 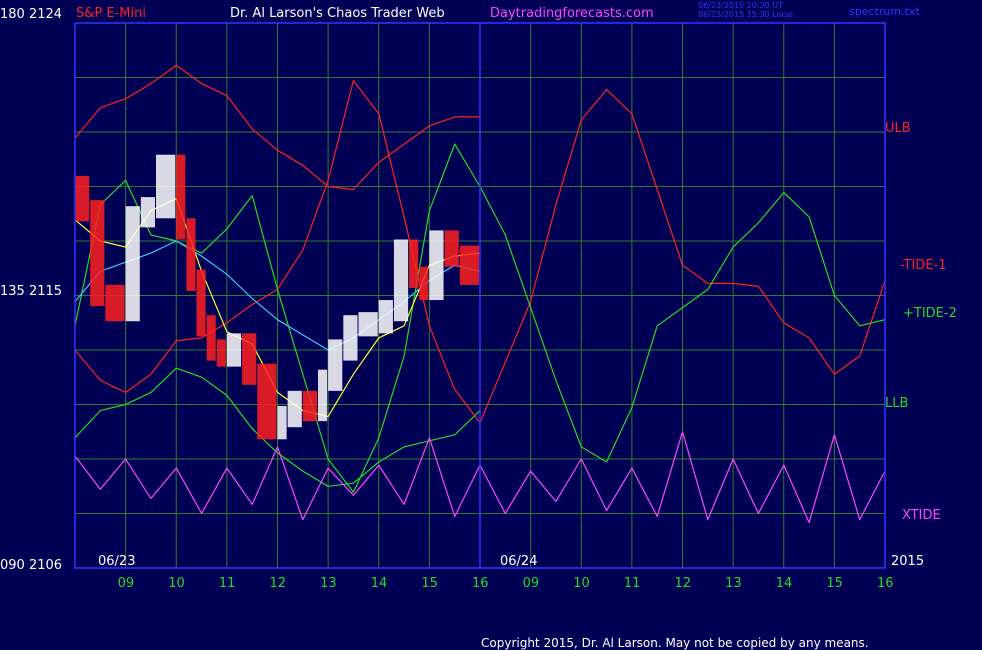 I want to click on legend-tide1: -TIDE-1, so click(x=923, y=265).